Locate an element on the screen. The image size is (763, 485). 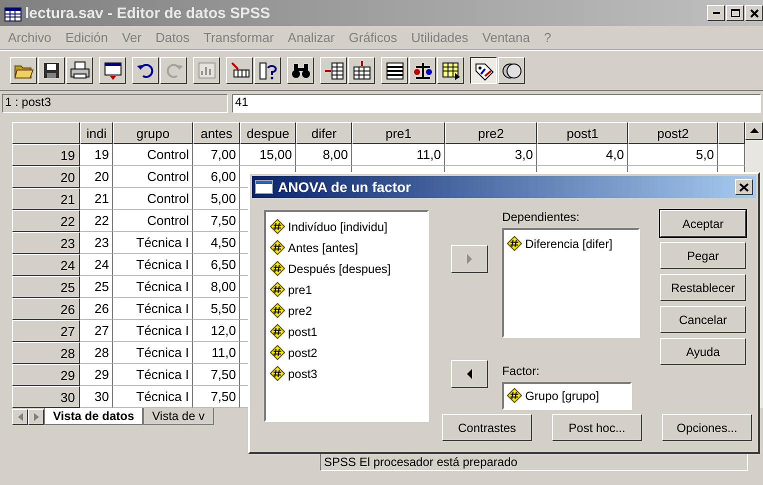
factor-field: Grupo [grupo] is located at coordinates (567, 396).